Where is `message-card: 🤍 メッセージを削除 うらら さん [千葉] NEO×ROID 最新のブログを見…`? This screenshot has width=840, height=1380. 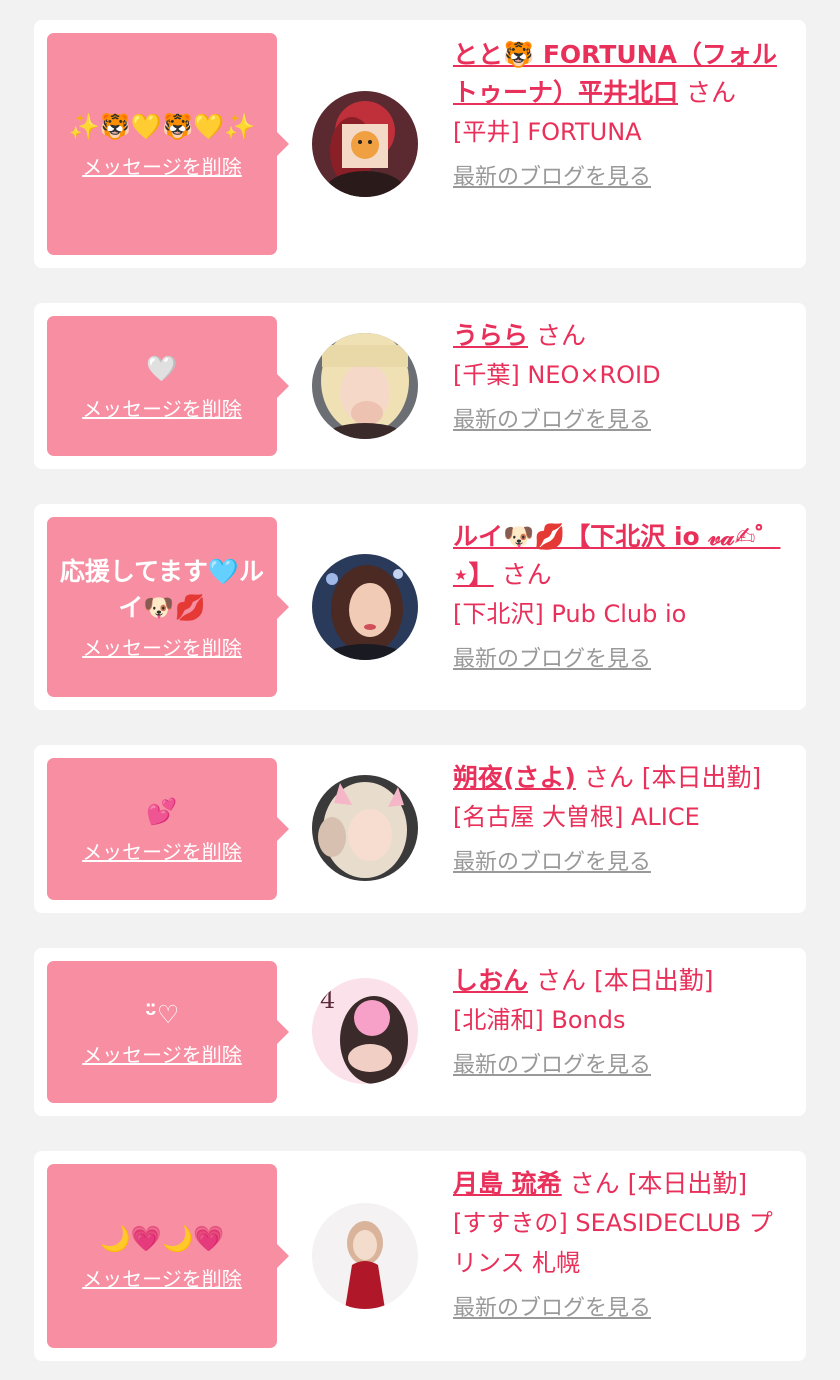 message-card: 🤍 メッセージを削除 うらら さん [千葉] NEO×ROID 最新のブログを見… is located at coordinates (420, 386).